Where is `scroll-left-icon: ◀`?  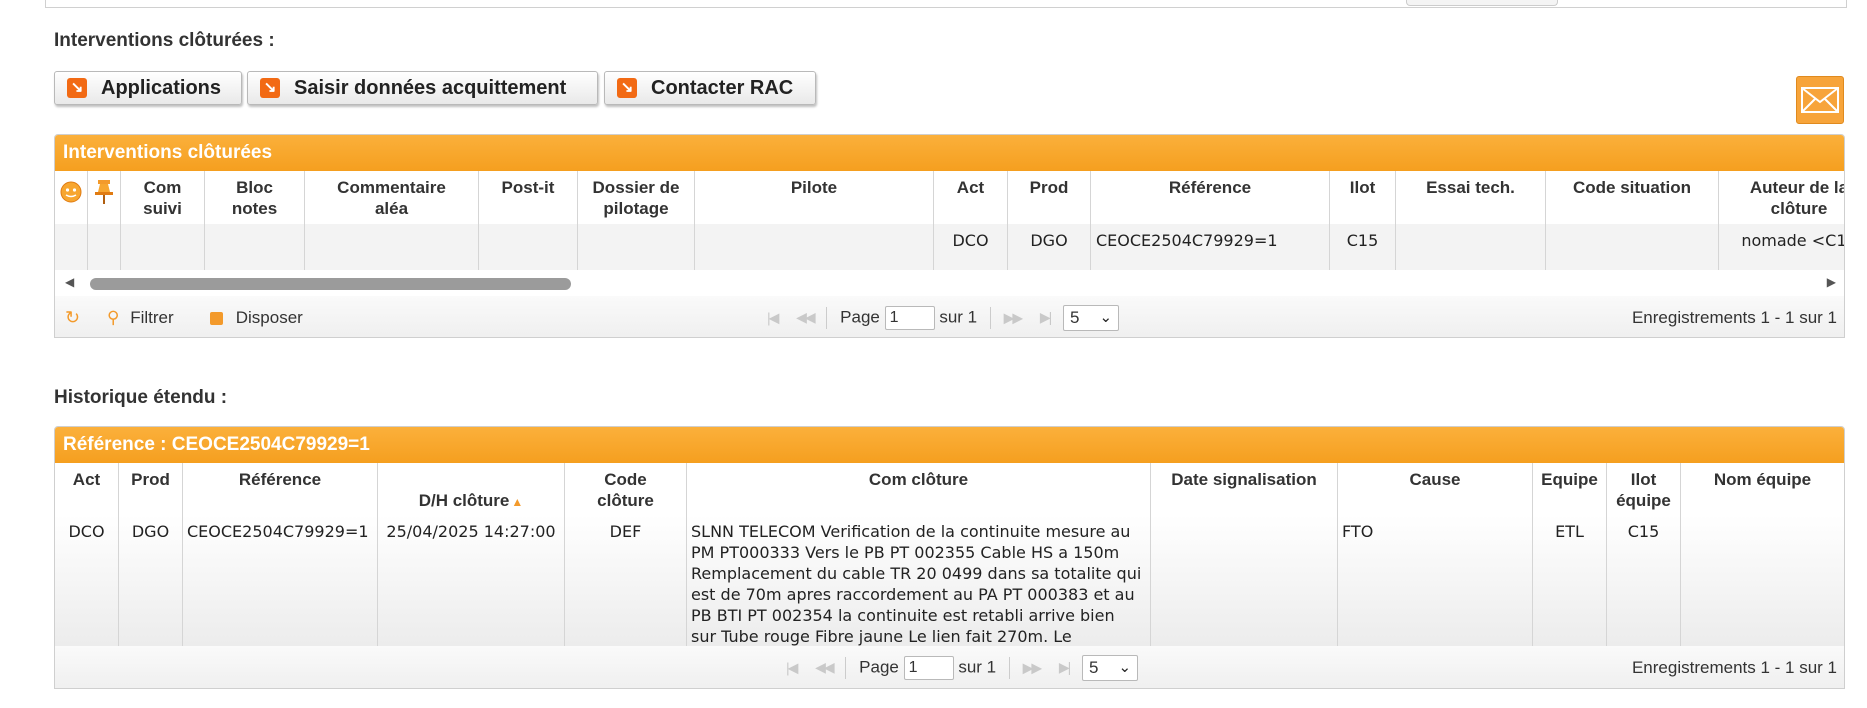
scroll-left-icon: ◀ is located at coordinates (69, 282).